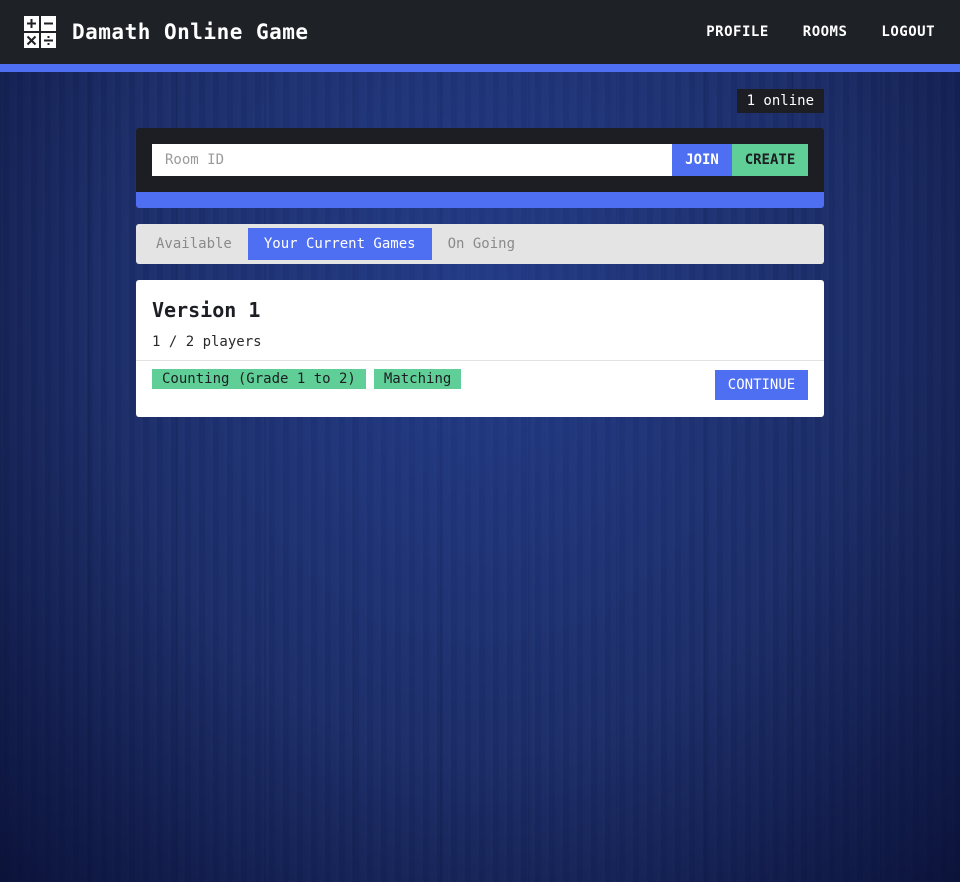 Image resolution: width=960 pixels, height=882 pixels. I want to click on online-count-badge: 1 online, so click(780, 101).